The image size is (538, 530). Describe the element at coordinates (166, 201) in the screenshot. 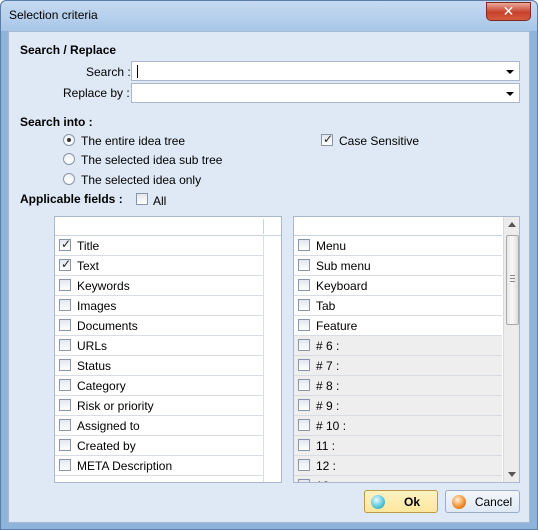

I see `all-checkbox: All` at that location.